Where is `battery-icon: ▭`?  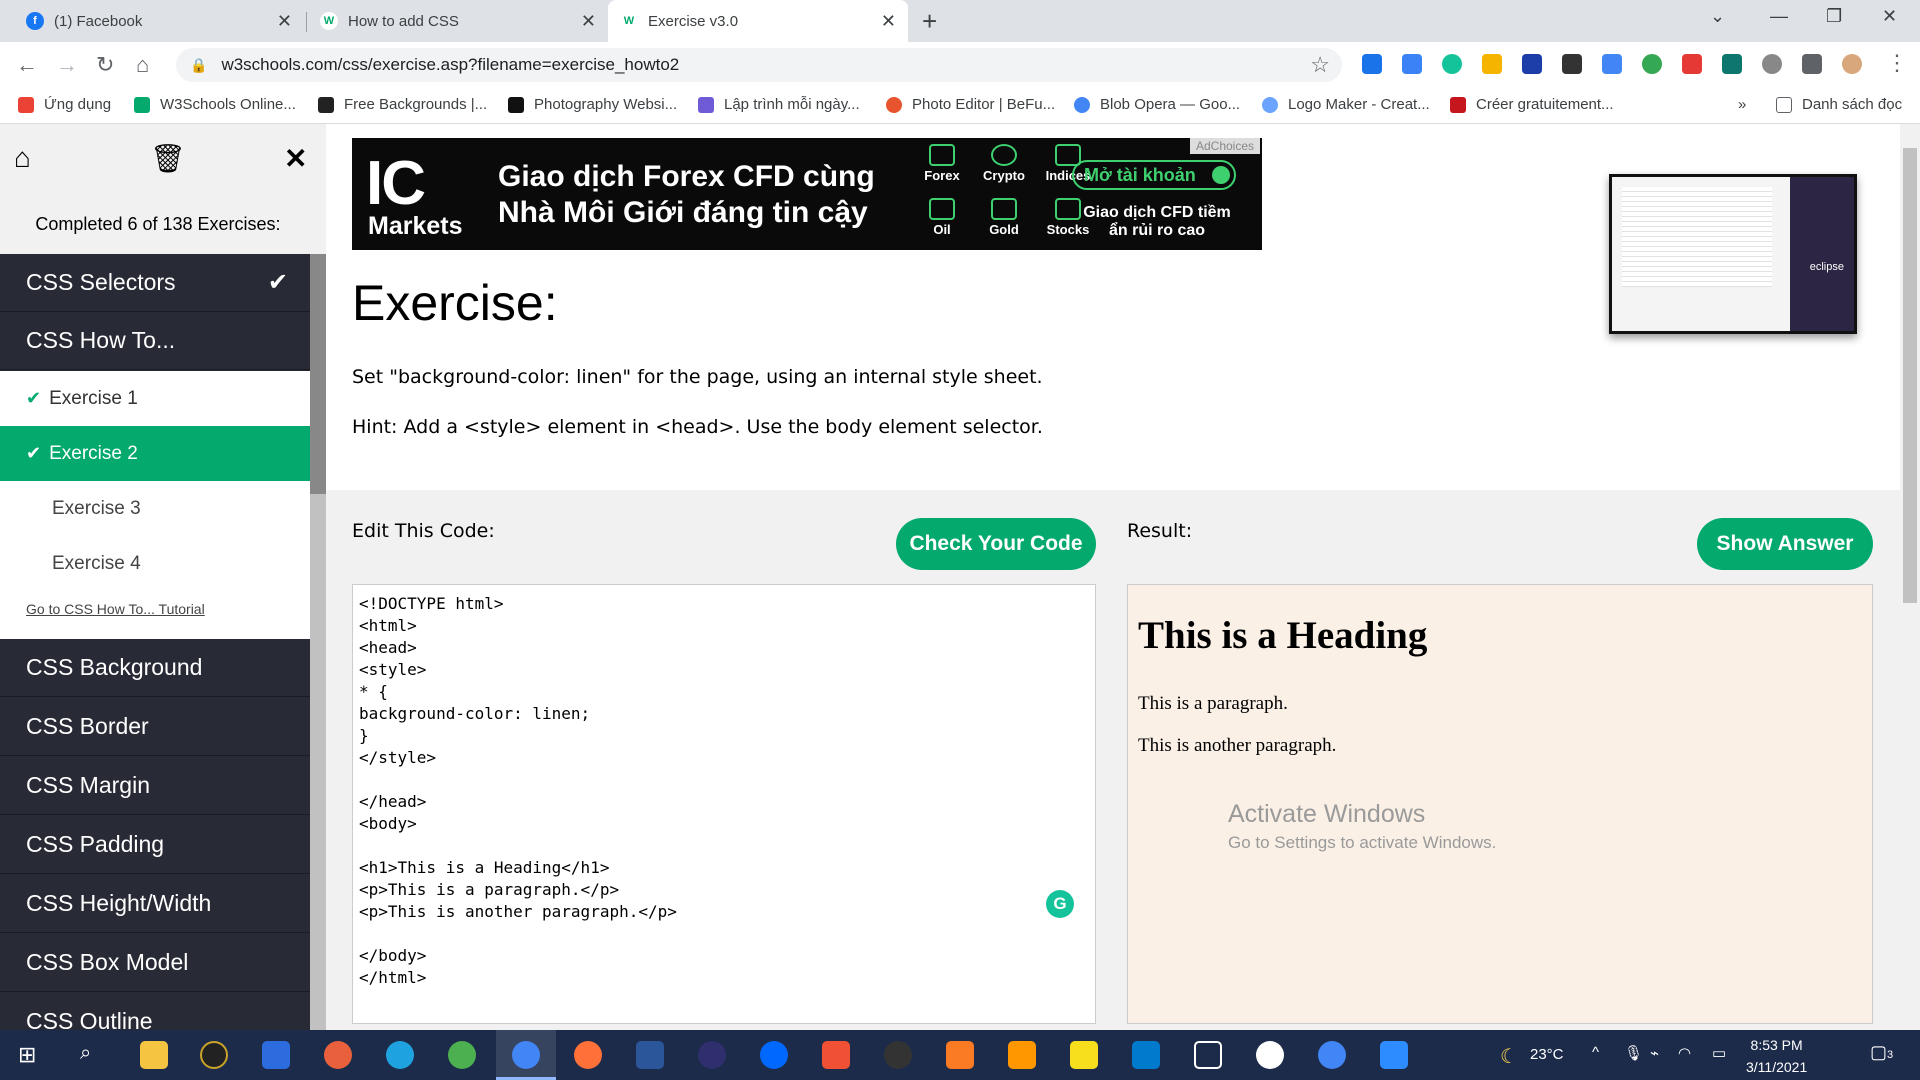 battery-icon: ▭ is located at coordinates (1719, 1053).